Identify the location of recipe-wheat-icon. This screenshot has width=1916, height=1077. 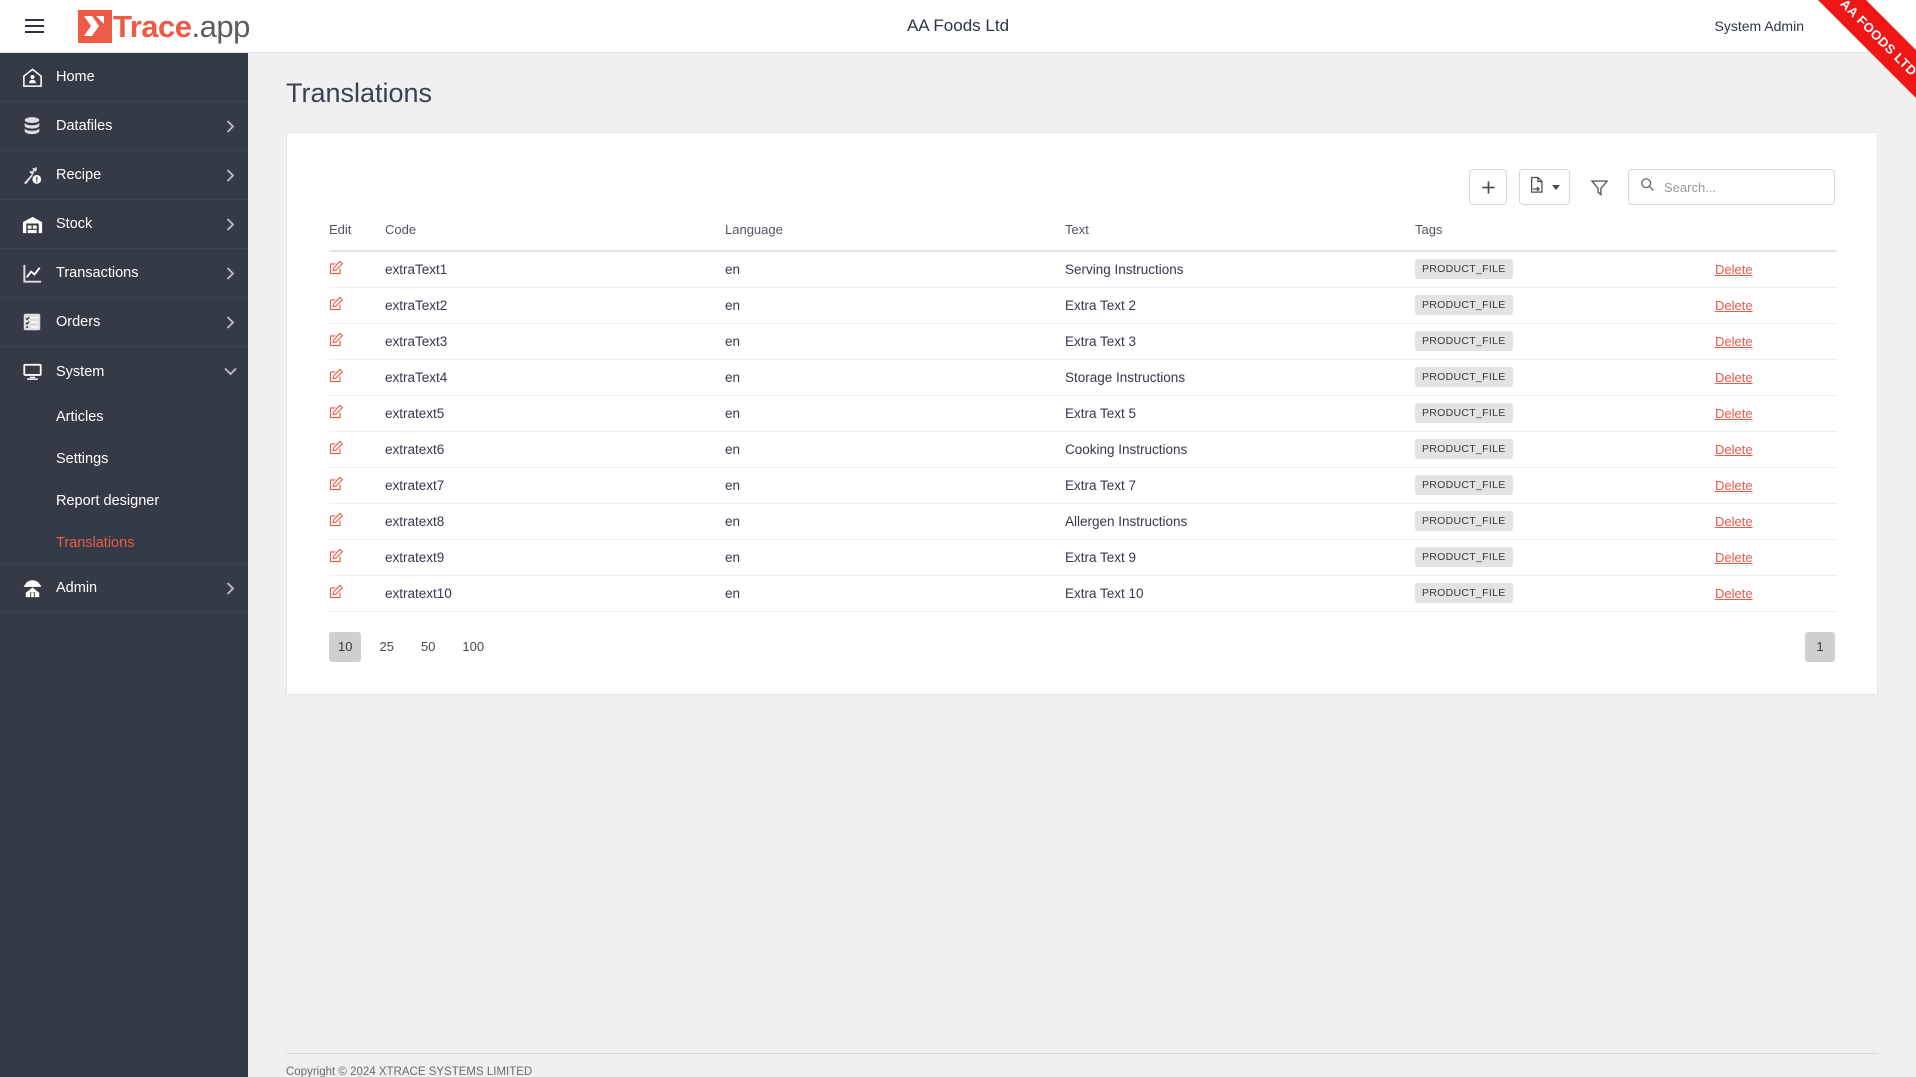
(32, 175).